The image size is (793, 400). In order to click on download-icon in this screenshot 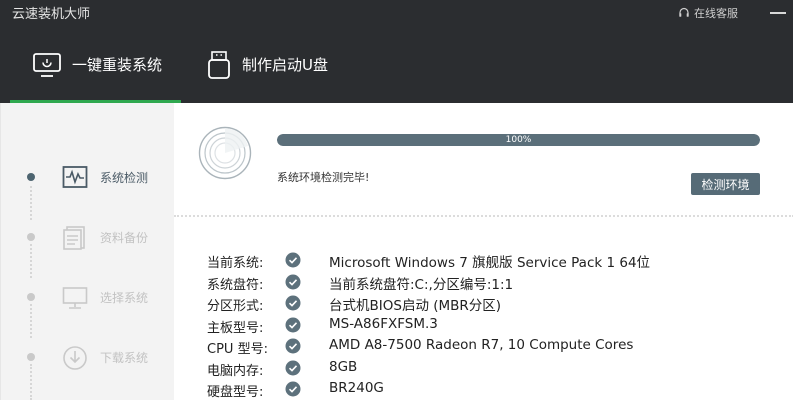, I will do `click(75, 358)`.